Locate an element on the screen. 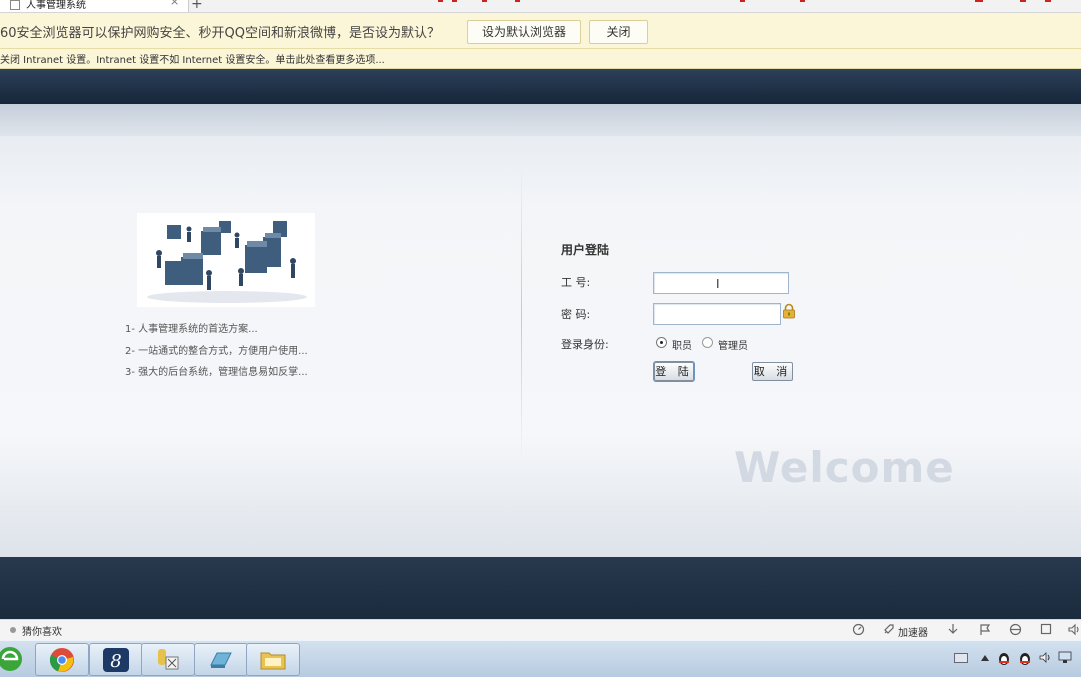  close-notification-button: 关闭 is located at coordinates (618, 32).